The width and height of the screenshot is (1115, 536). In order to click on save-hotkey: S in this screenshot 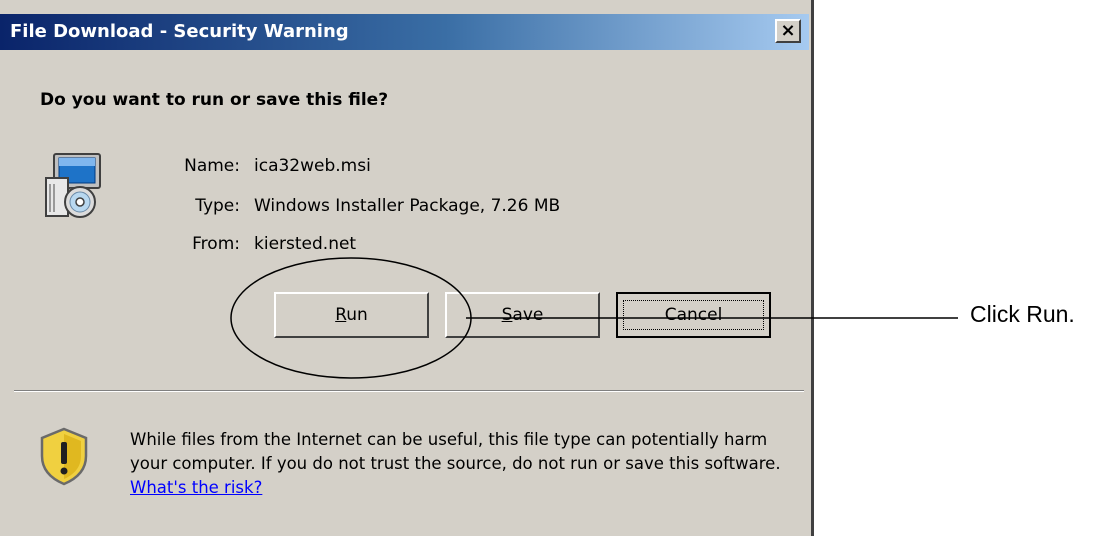, I will do `click(507, 315)`.